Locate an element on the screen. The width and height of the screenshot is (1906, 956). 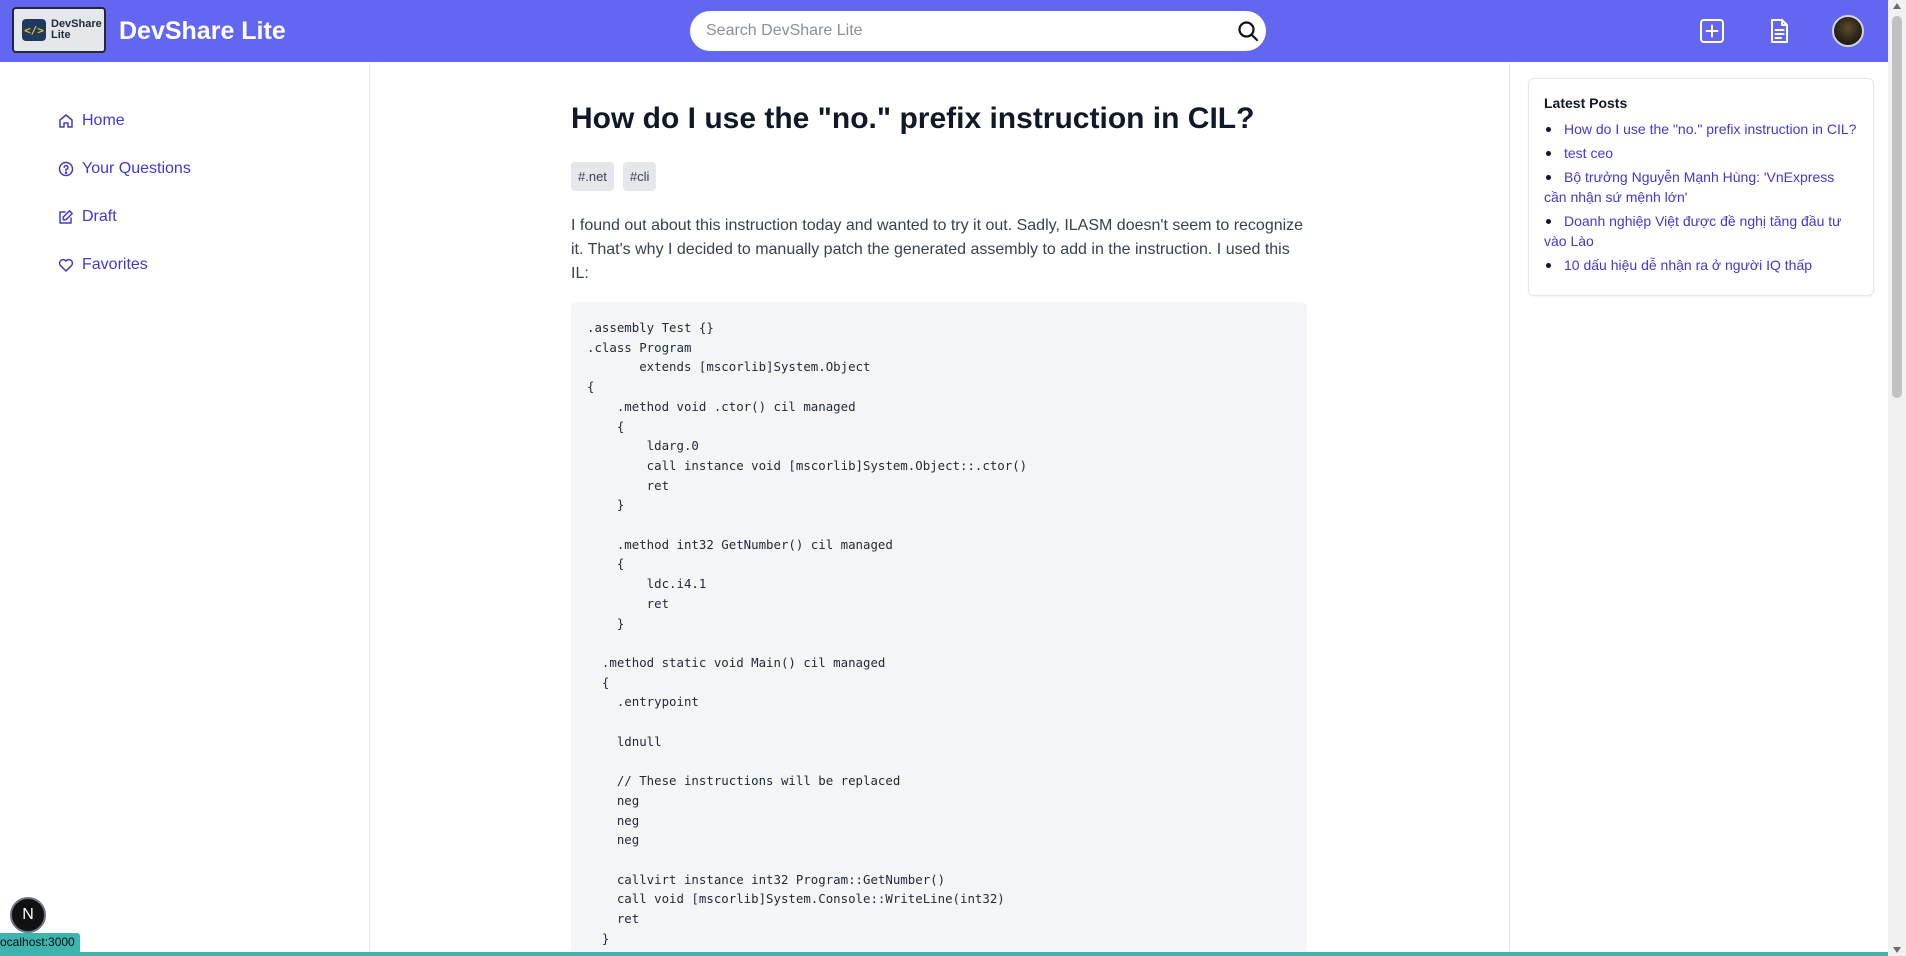
heart-icon is located at coordinates (66, 265).